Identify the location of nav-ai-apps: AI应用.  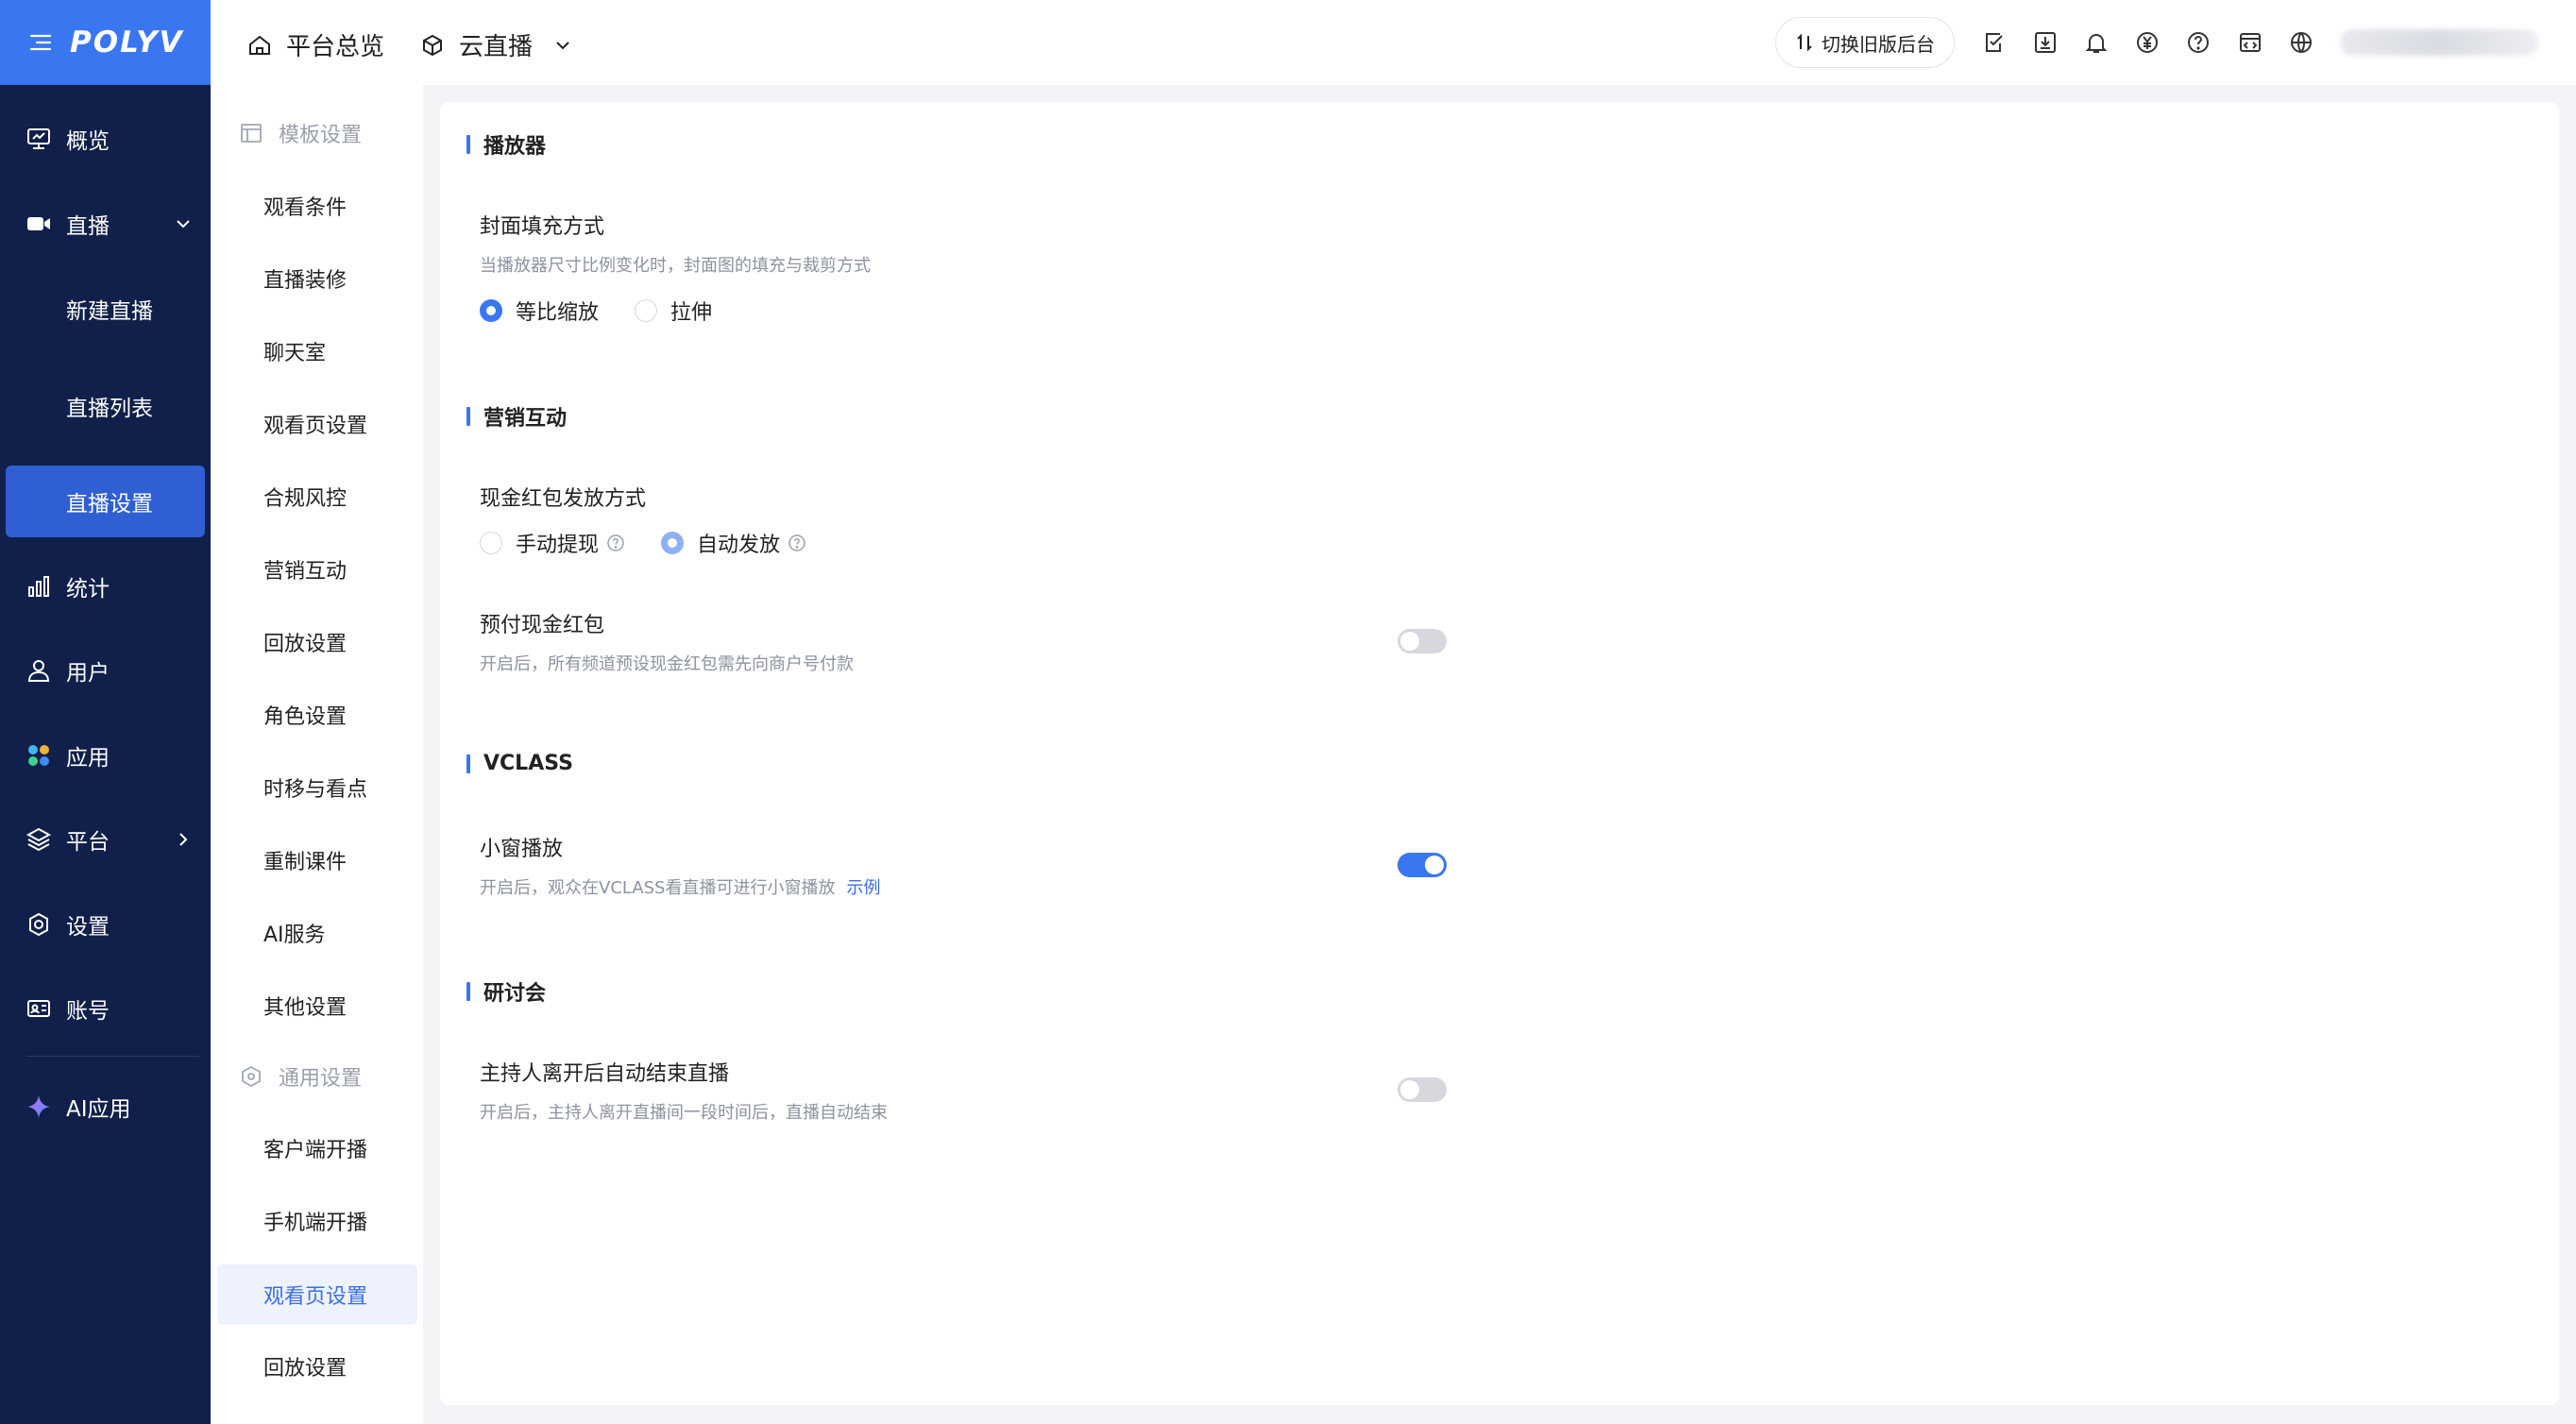
(105, 1106).